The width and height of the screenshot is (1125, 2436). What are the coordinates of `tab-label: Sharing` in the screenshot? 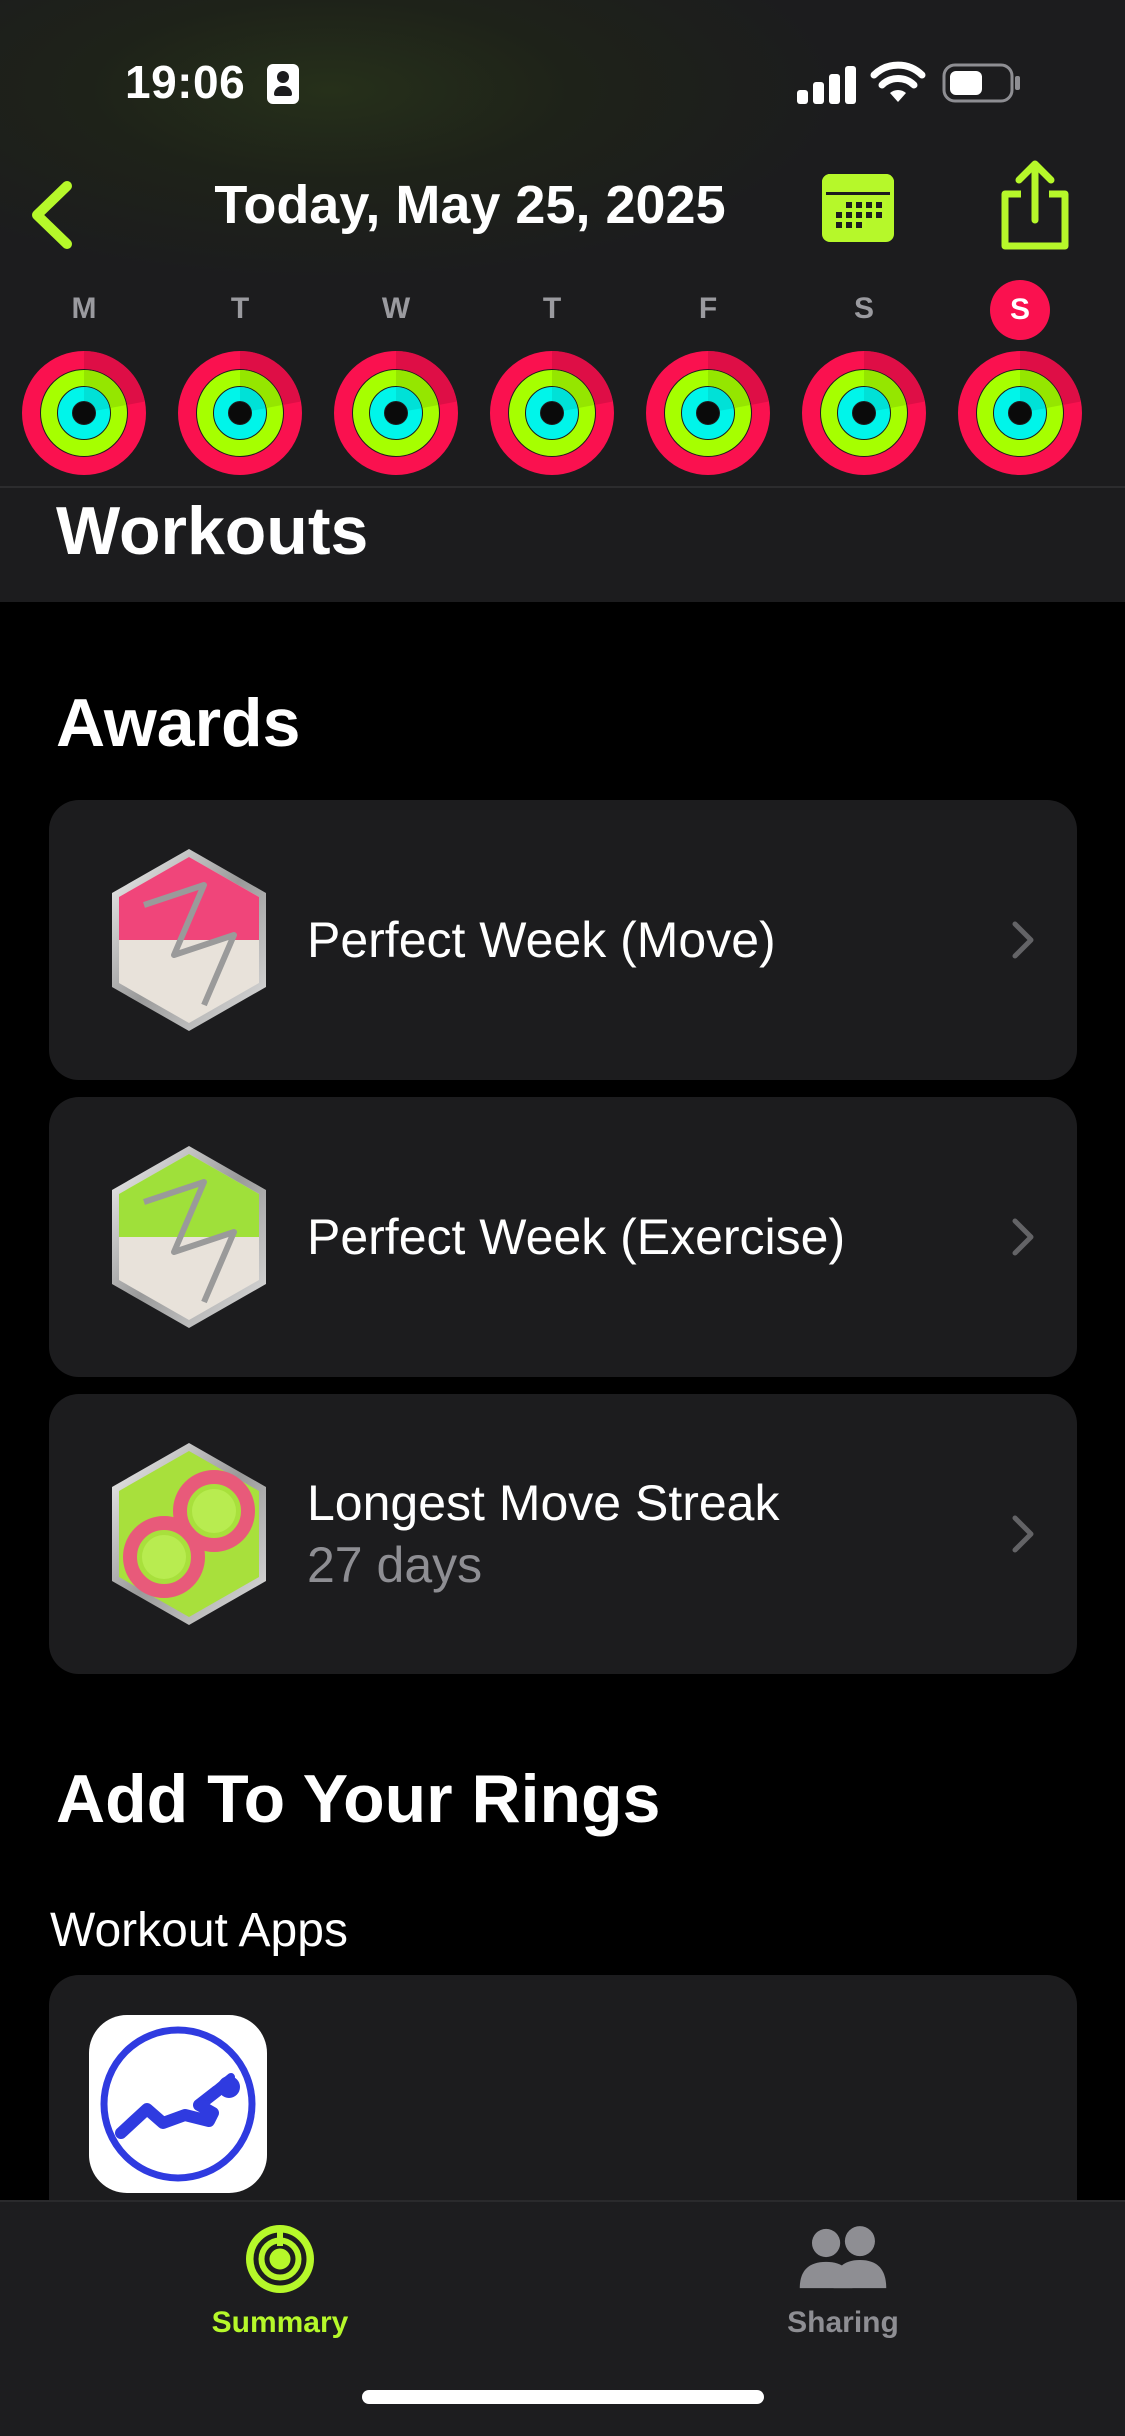 It's located at (843, 2322).